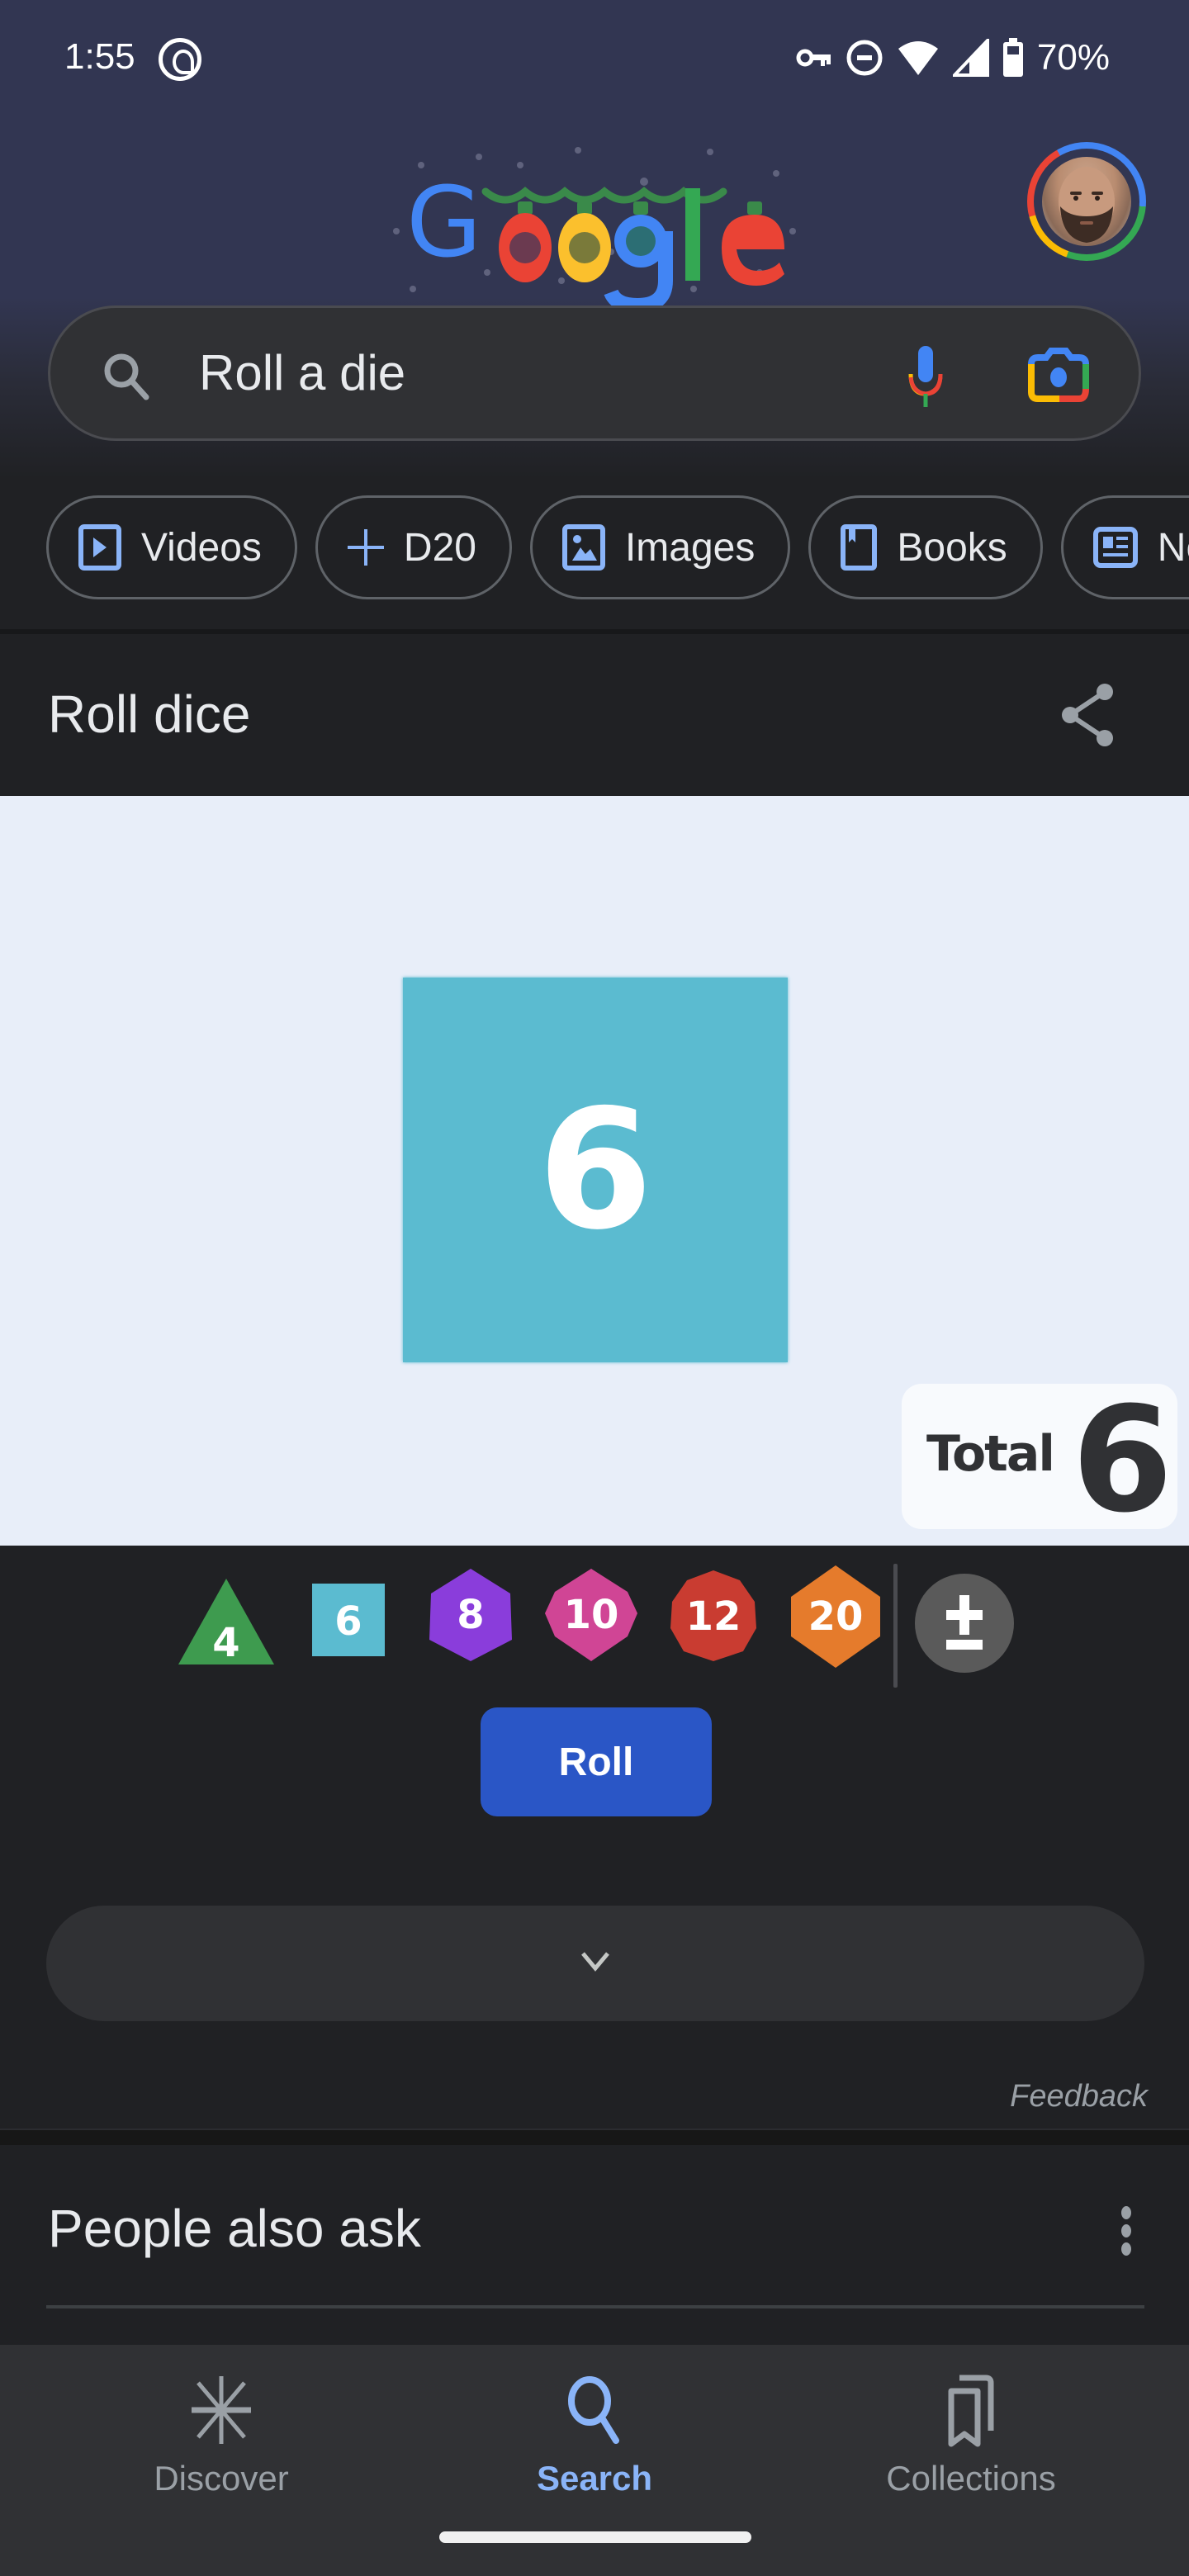 The height and width of the screenshot is (2576, 1189). Describe the element at coordinates (1126, 2231) in the screenshot. I see `more-vert-icon` at that location.